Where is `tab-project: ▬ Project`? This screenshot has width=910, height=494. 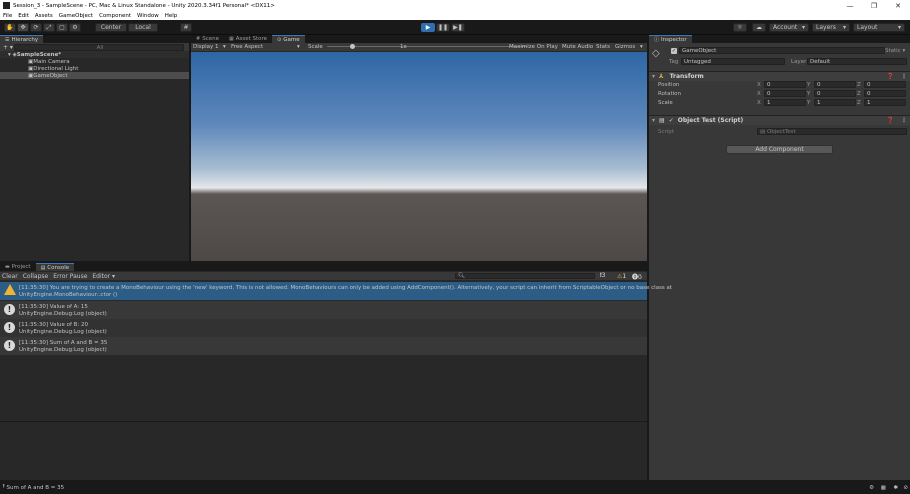 tab-project: ▬ Project is located at coordinates (18, 267).